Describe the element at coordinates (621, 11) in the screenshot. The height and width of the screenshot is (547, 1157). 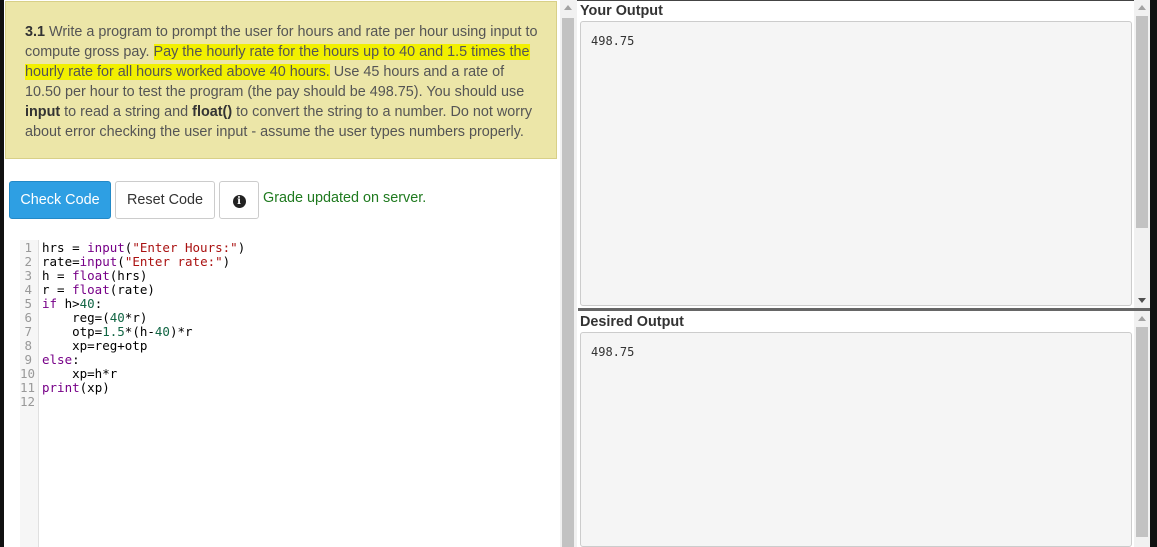
I see `your-output-title: Your Output` at that location.